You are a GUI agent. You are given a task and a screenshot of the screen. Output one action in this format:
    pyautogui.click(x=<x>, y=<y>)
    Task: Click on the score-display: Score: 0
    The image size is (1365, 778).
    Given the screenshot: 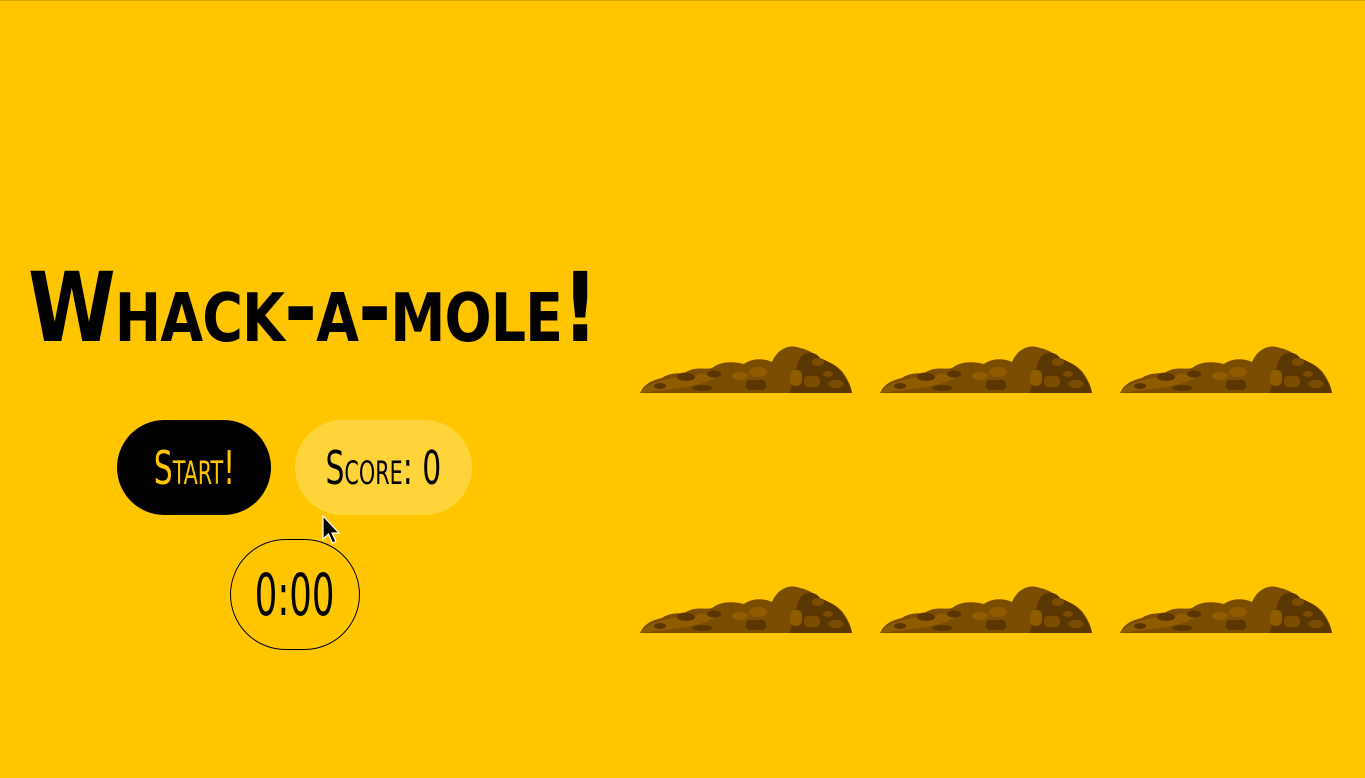 What is the action you would take?
    pyautogui.click(x=383, y=467)
    